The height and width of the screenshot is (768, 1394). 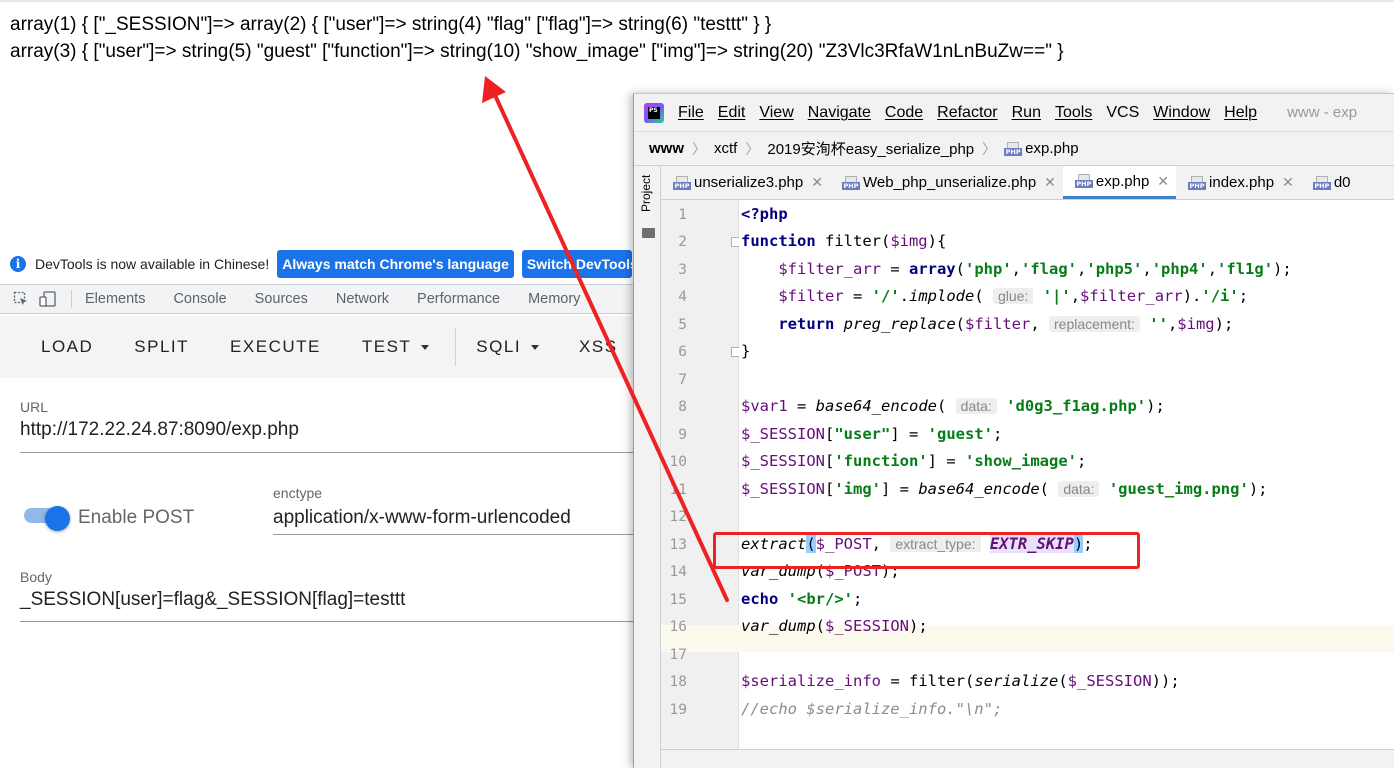 I want to click on execute-button: EXECUTE, so click(x=275, y=347).